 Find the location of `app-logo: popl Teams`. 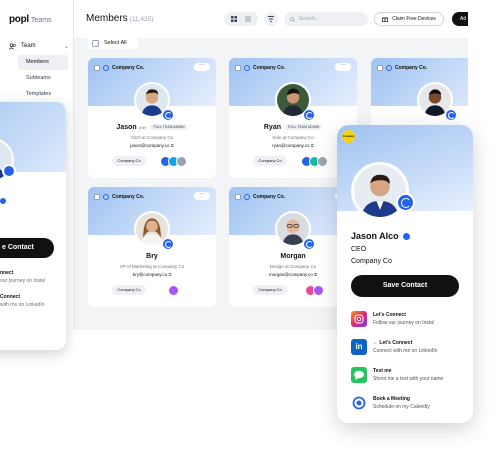

app-logo: popl Teams is located at coordinates (30, 19).